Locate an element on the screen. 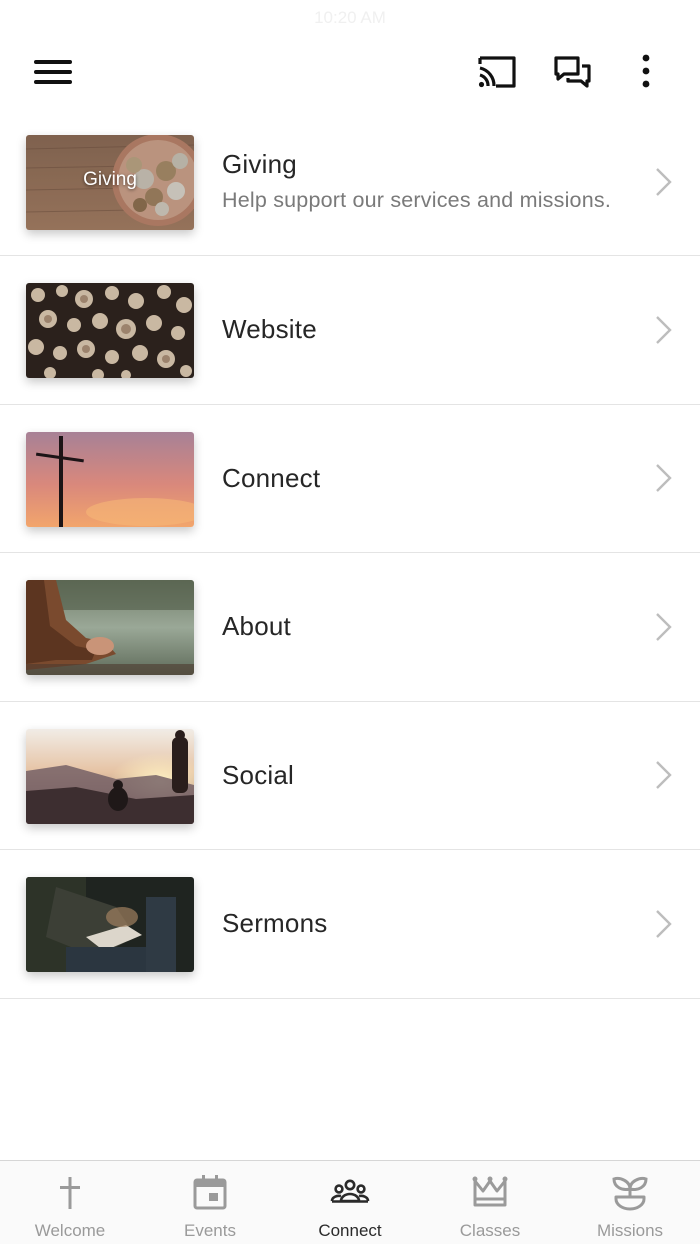 This screenshot has height=1244, width=700. tab-events: Events is located at coordinates (210, 1202).